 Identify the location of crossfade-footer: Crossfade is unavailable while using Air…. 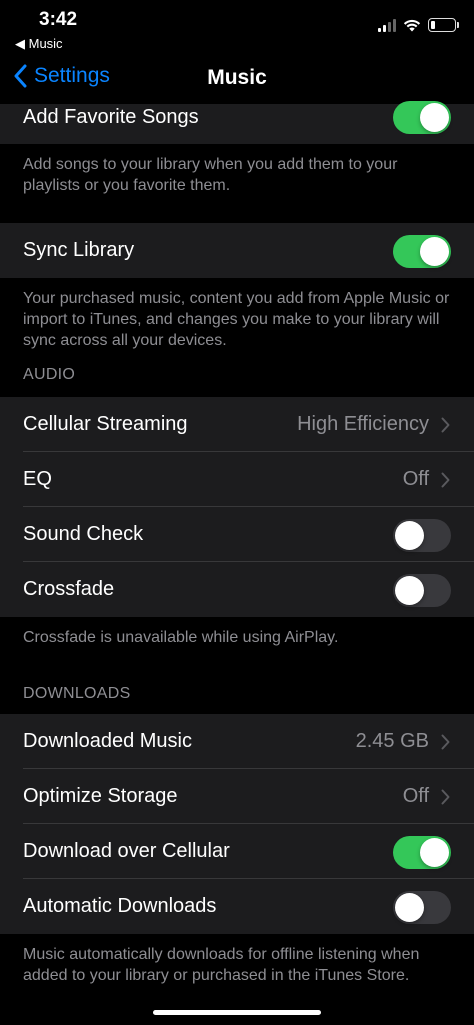
(181, 637).